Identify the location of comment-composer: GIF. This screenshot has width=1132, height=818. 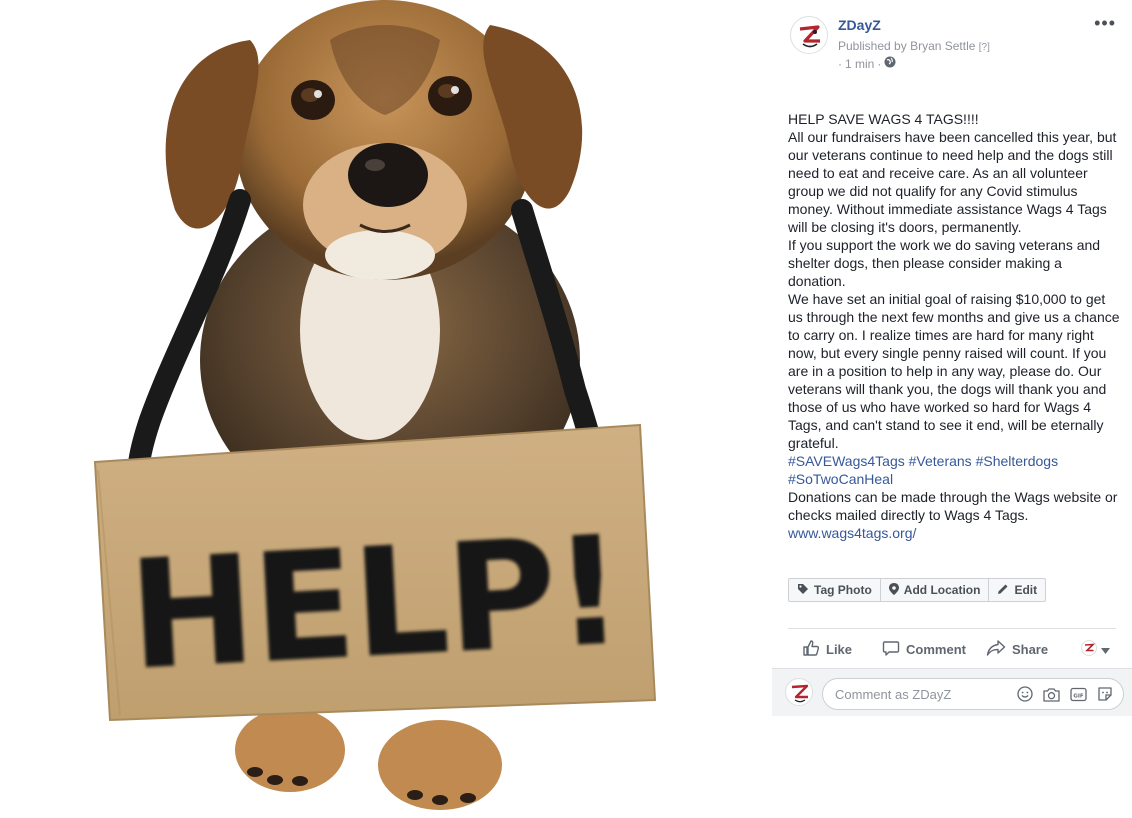
(952, 692).